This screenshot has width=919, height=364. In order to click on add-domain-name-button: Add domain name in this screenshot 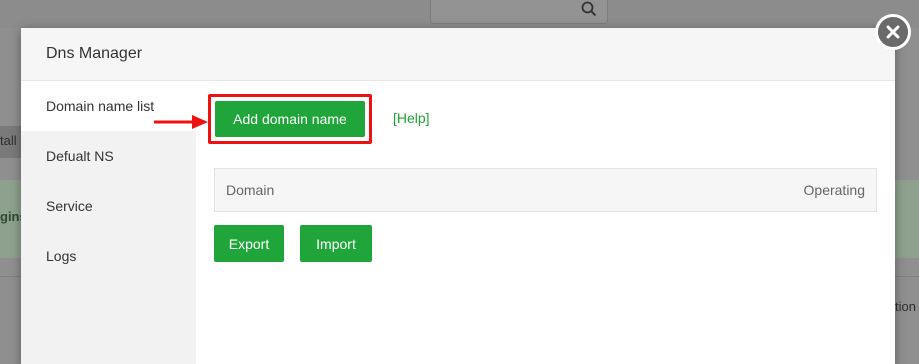, I will do `click(290, 119)`.